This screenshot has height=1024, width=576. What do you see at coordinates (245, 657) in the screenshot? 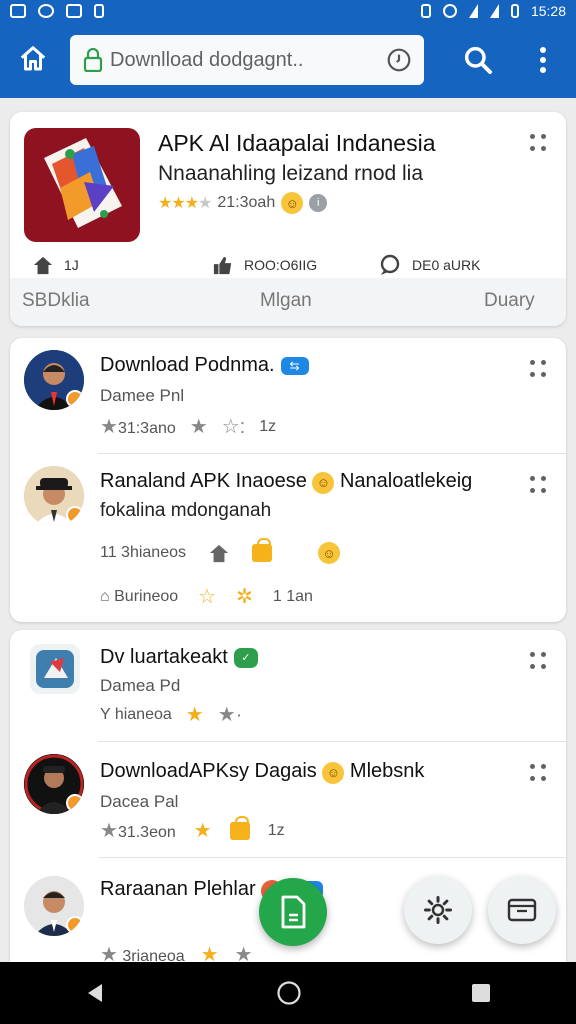
I see `verified-tag-icon: ✓` at bounding box center [245, 657].